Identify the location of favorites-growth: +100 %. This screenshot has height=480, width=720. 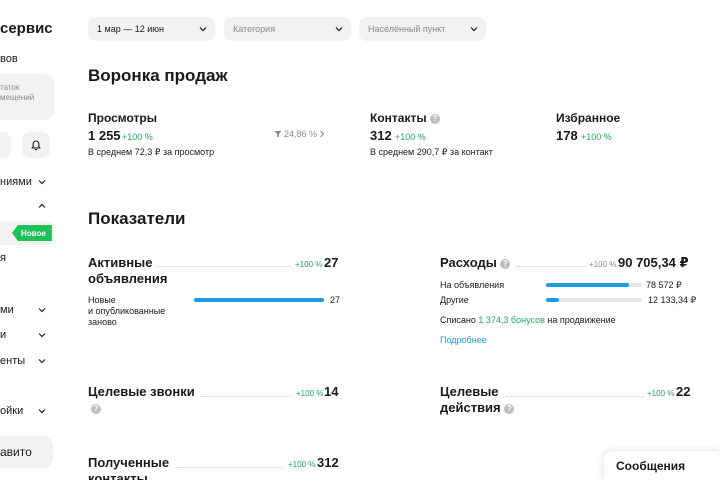
(596, 137).